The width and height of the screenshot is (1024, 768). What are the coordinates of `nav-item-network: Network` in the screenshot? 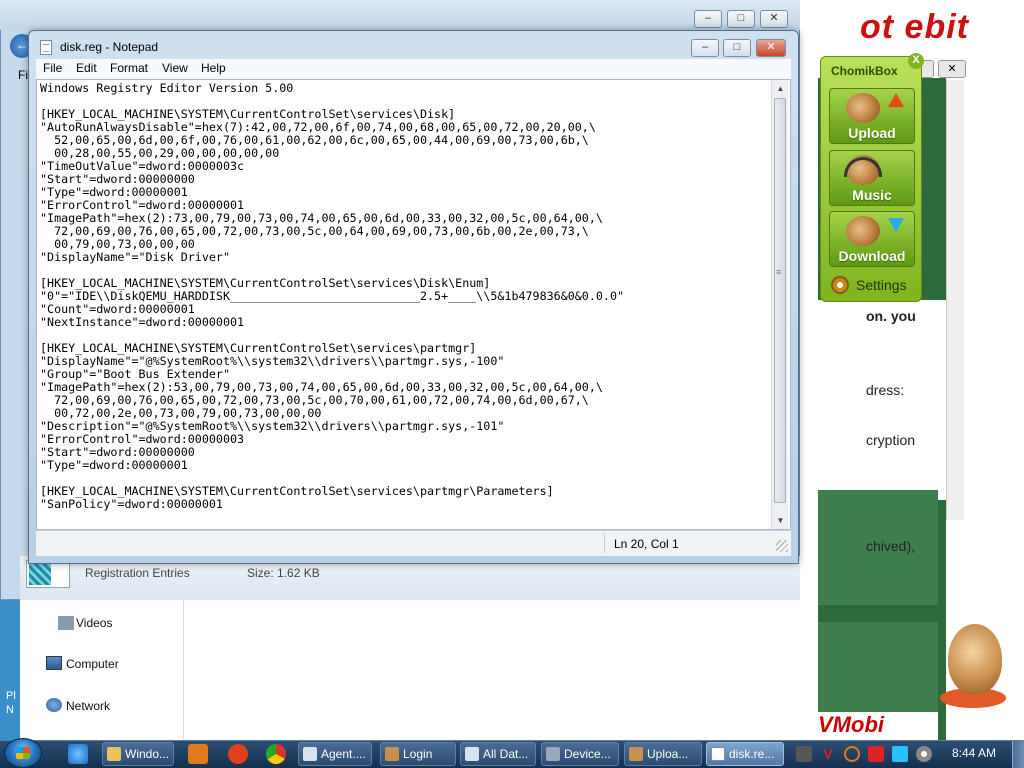 It's located at (88, 706).